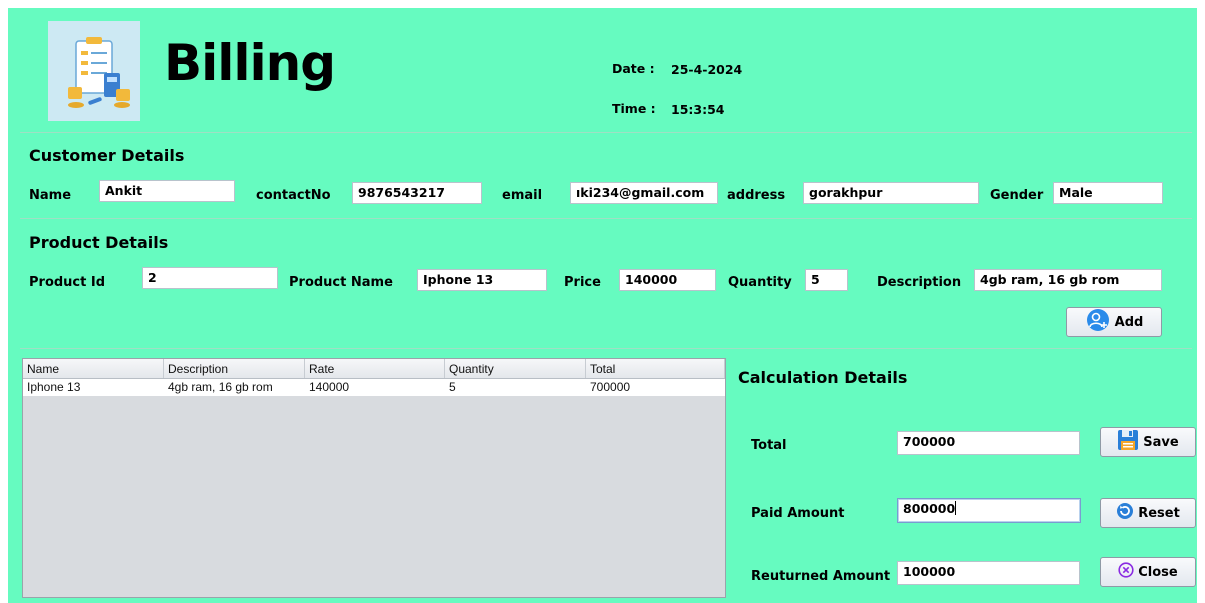 The image size is (1205, 603). Describe the element at coordinates (1128, 442) in the screenshot. I see `save-icon` at that location.